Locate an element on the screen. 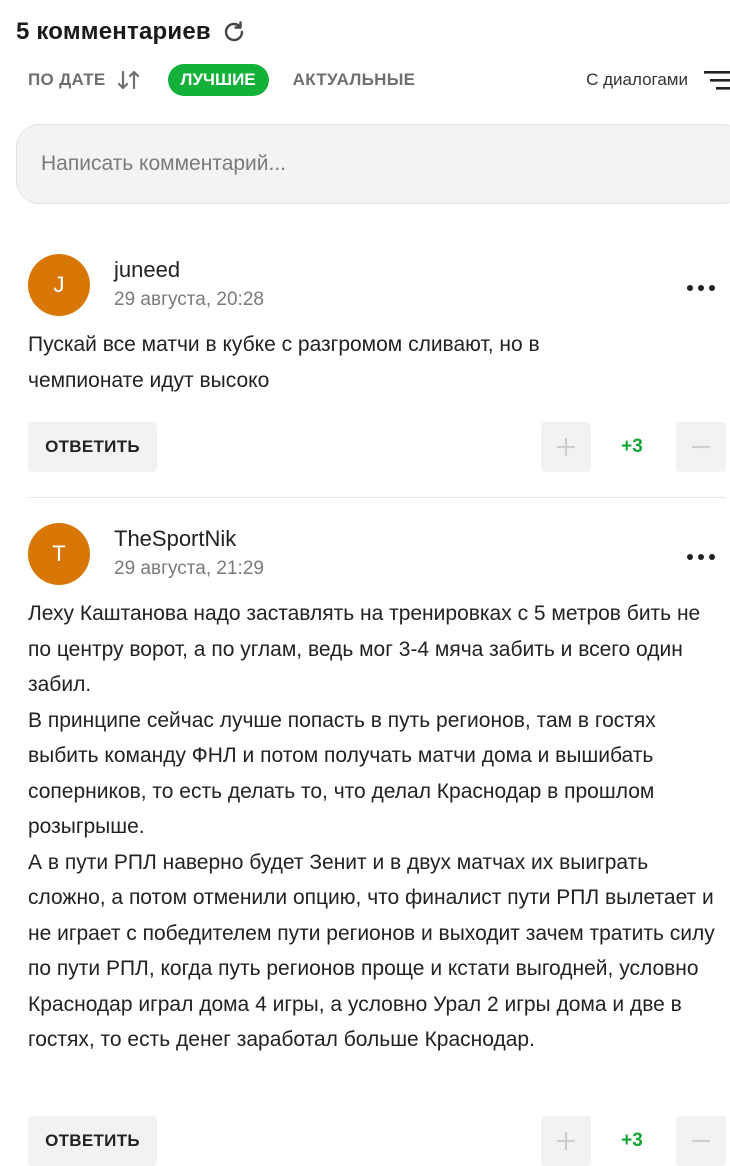  comments-header: 5 комментариев is located at coordinates (131, 32).